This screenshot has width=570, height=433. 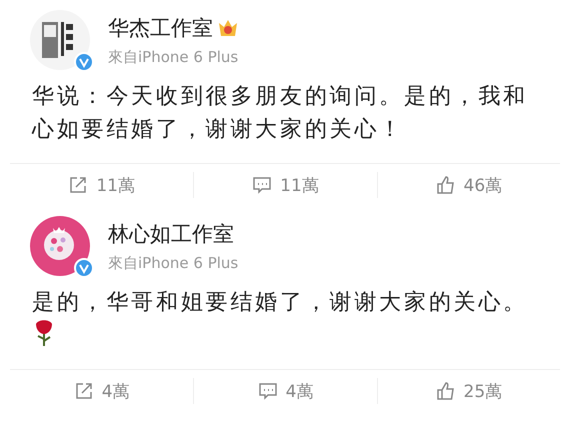 I want to click on account-name: 林心如工作室, so click(x=171, y=234).